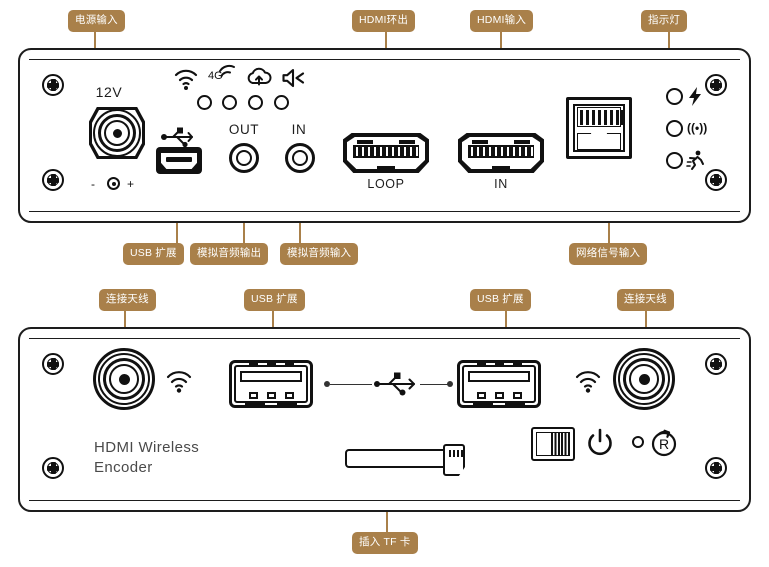  What do you see at coordinates (716, 85) in the screenshot?
I see `screw-top-right` at bounding box center [716, 85].